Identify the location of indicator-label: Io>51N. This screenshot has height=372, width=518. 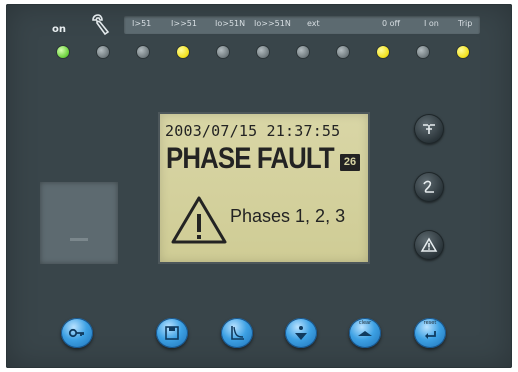
(230, 23).